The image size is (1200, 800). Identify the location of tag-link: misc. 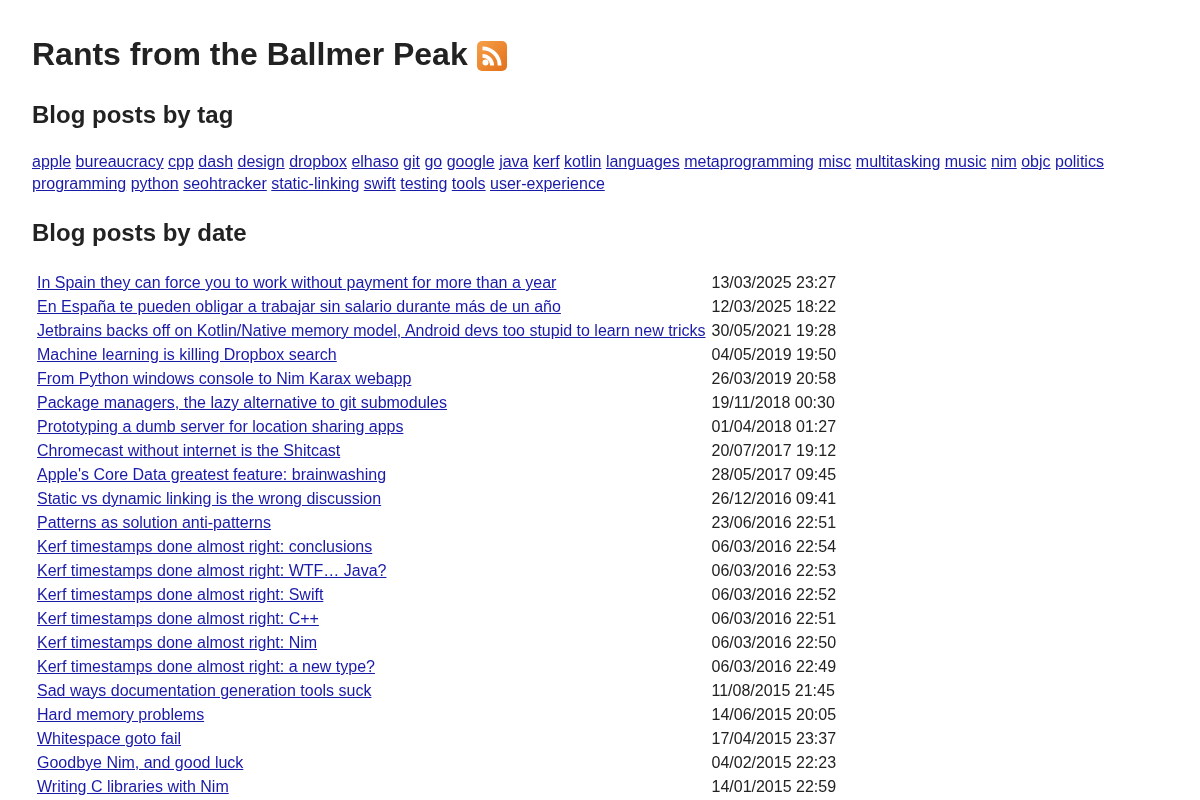
(835, 161).